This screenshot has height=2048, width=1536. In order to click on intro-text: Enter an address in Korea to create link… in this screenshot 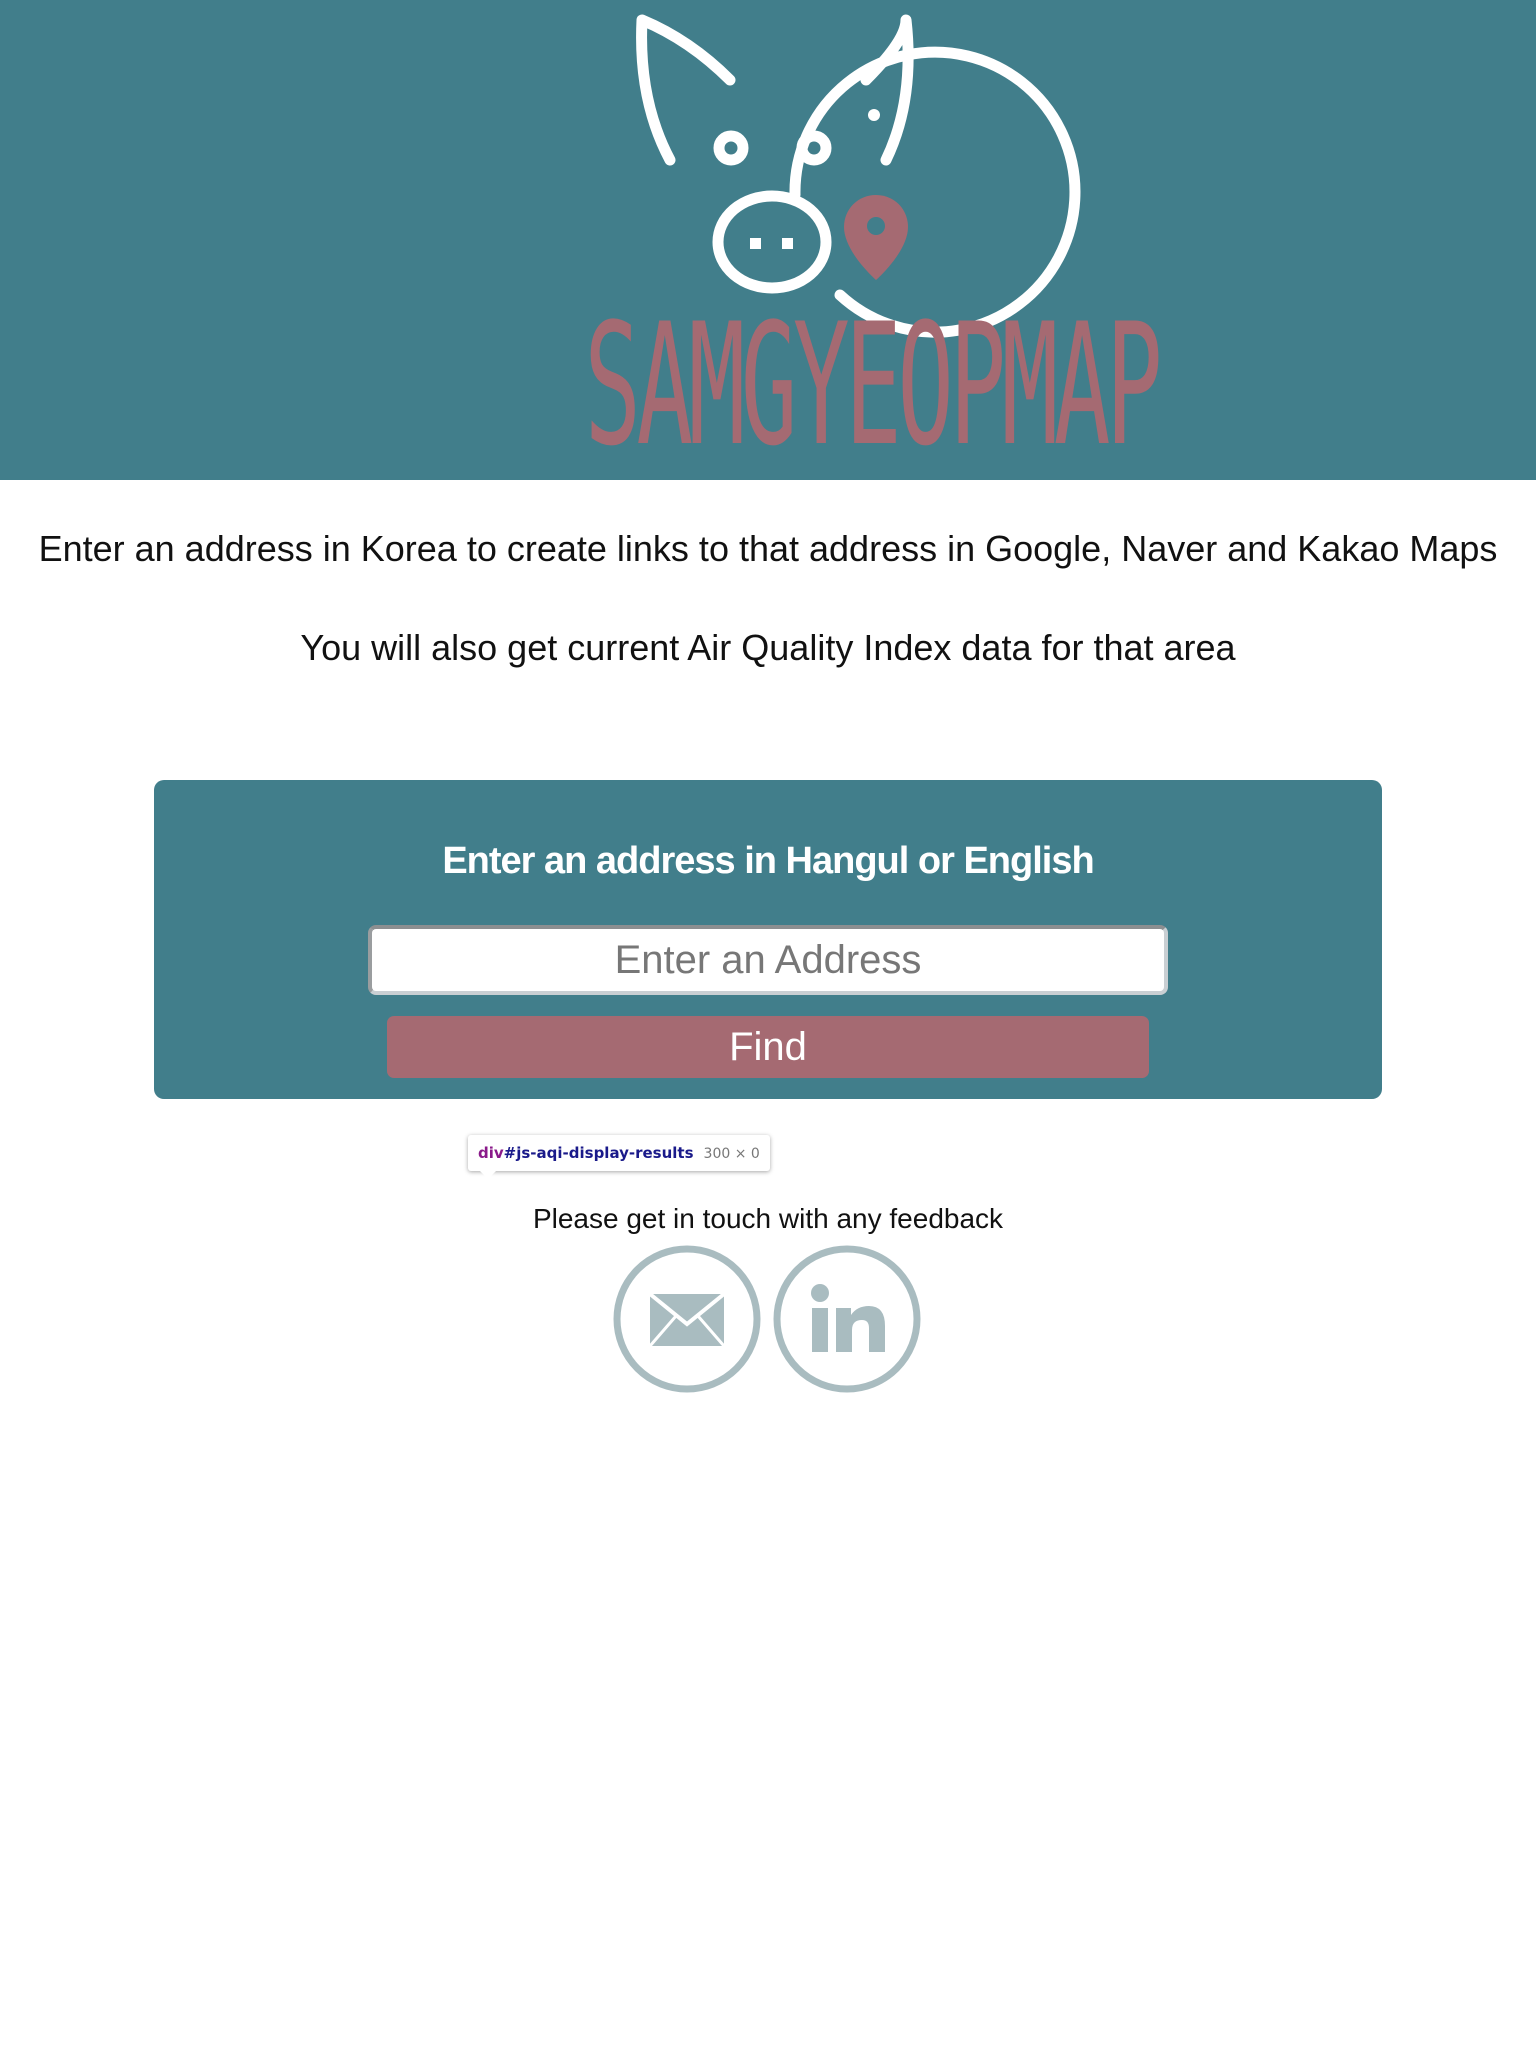, I will do `click(768, 548)`.